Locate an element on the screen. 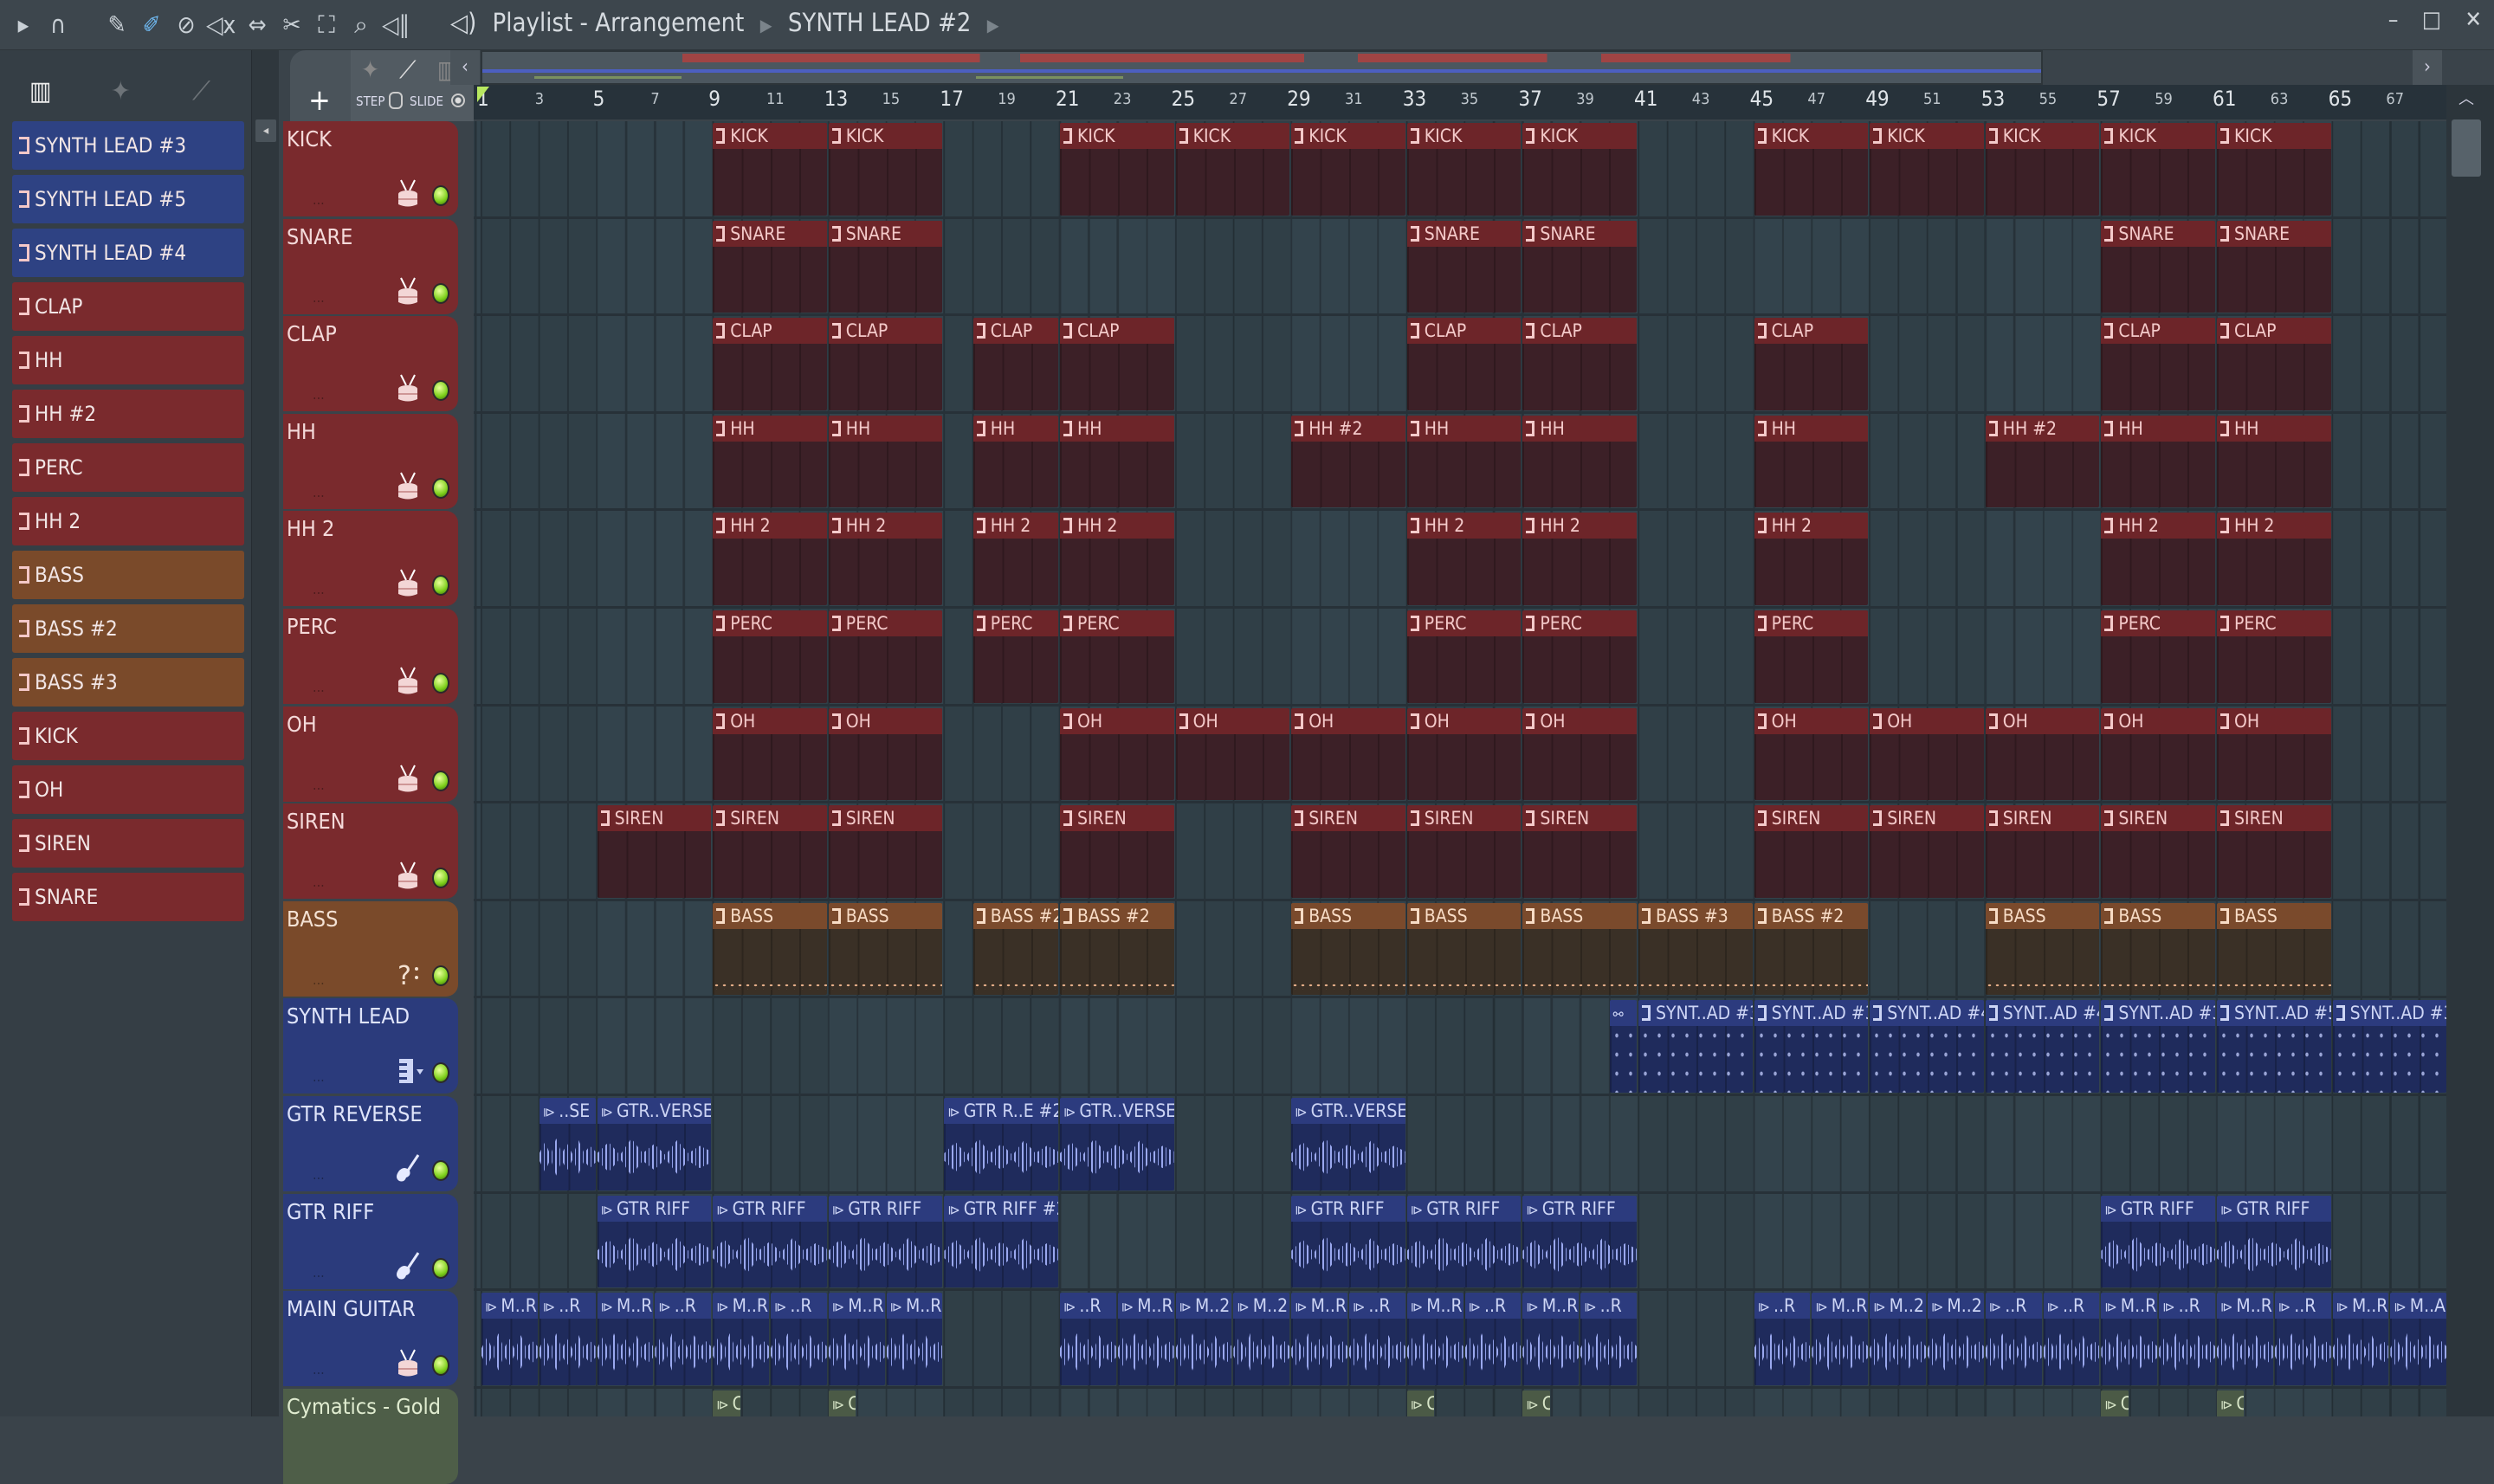 This screenshot has height=1484, width=2494. picker-item: SIREN is located at coordinates (128, 843).